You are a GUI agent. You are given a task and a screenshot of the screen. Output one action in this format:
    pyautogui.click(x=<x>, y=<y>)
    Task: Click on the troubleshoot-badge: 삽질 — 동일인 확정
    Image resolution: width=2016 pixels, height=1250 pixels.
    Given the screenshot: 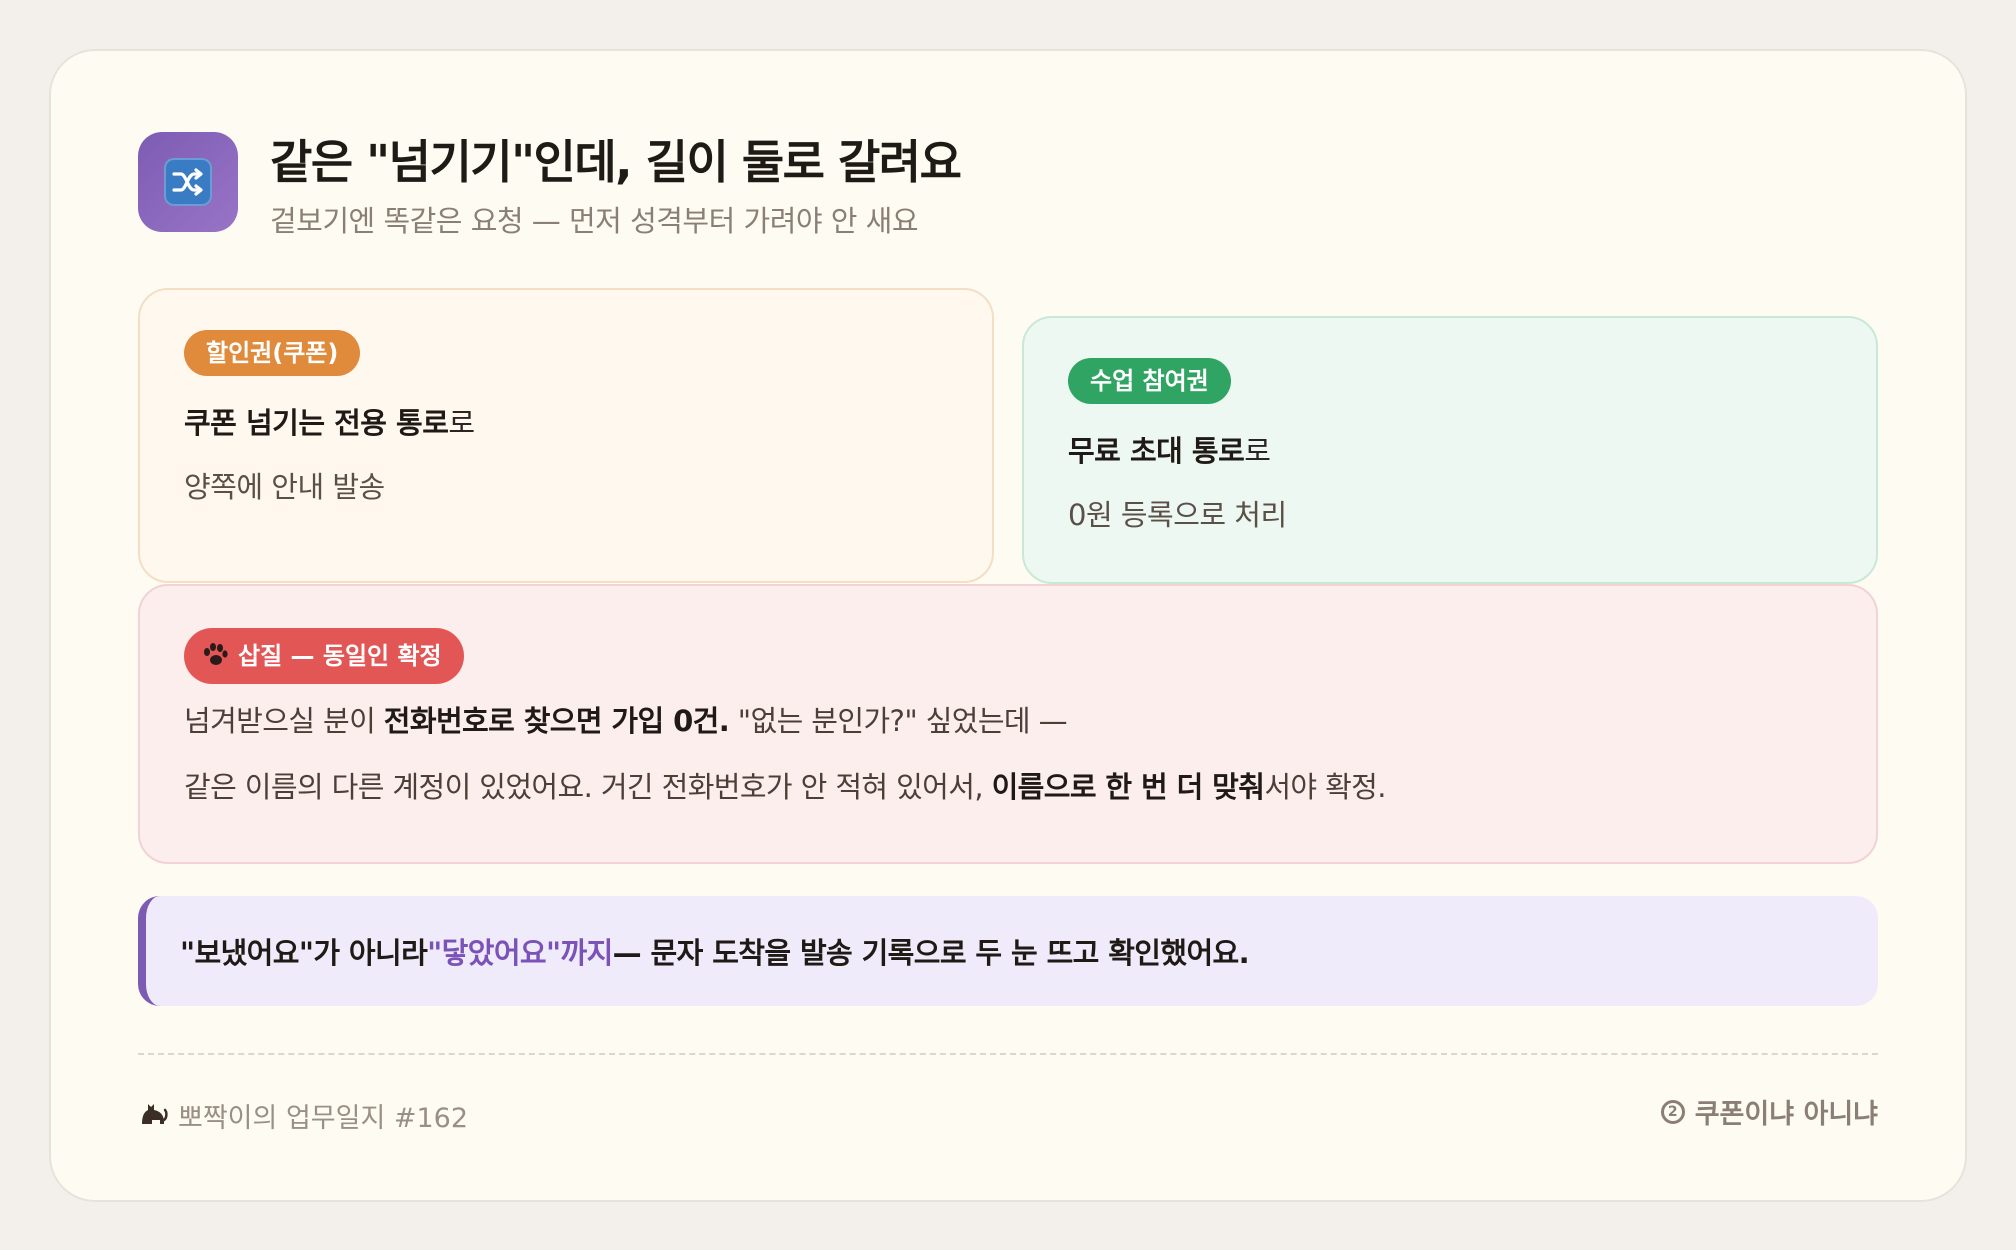 What is the action you would take?
    pyautogui.click(x=324, y=656)
    